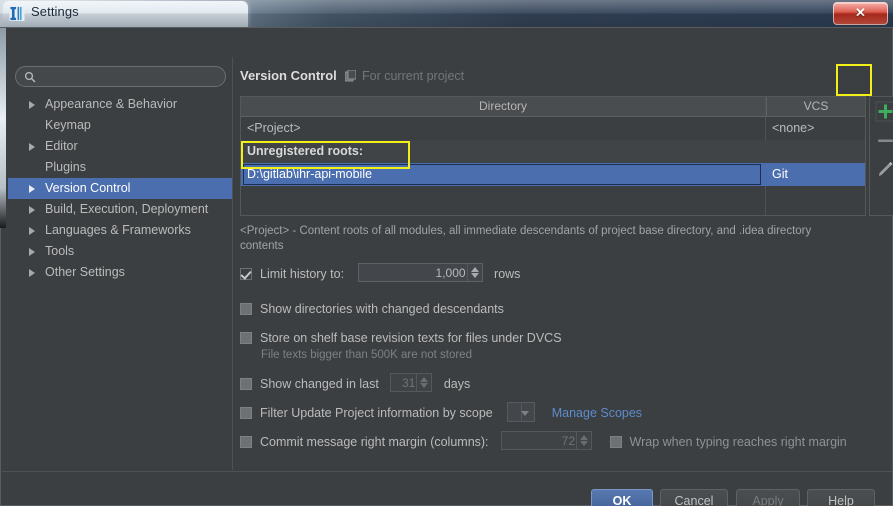 This screenshot has width=893, height=506. Describe the element at coordinates (507, 274) in the screenshot. I see `limit-history-suffix: rows` at that location.